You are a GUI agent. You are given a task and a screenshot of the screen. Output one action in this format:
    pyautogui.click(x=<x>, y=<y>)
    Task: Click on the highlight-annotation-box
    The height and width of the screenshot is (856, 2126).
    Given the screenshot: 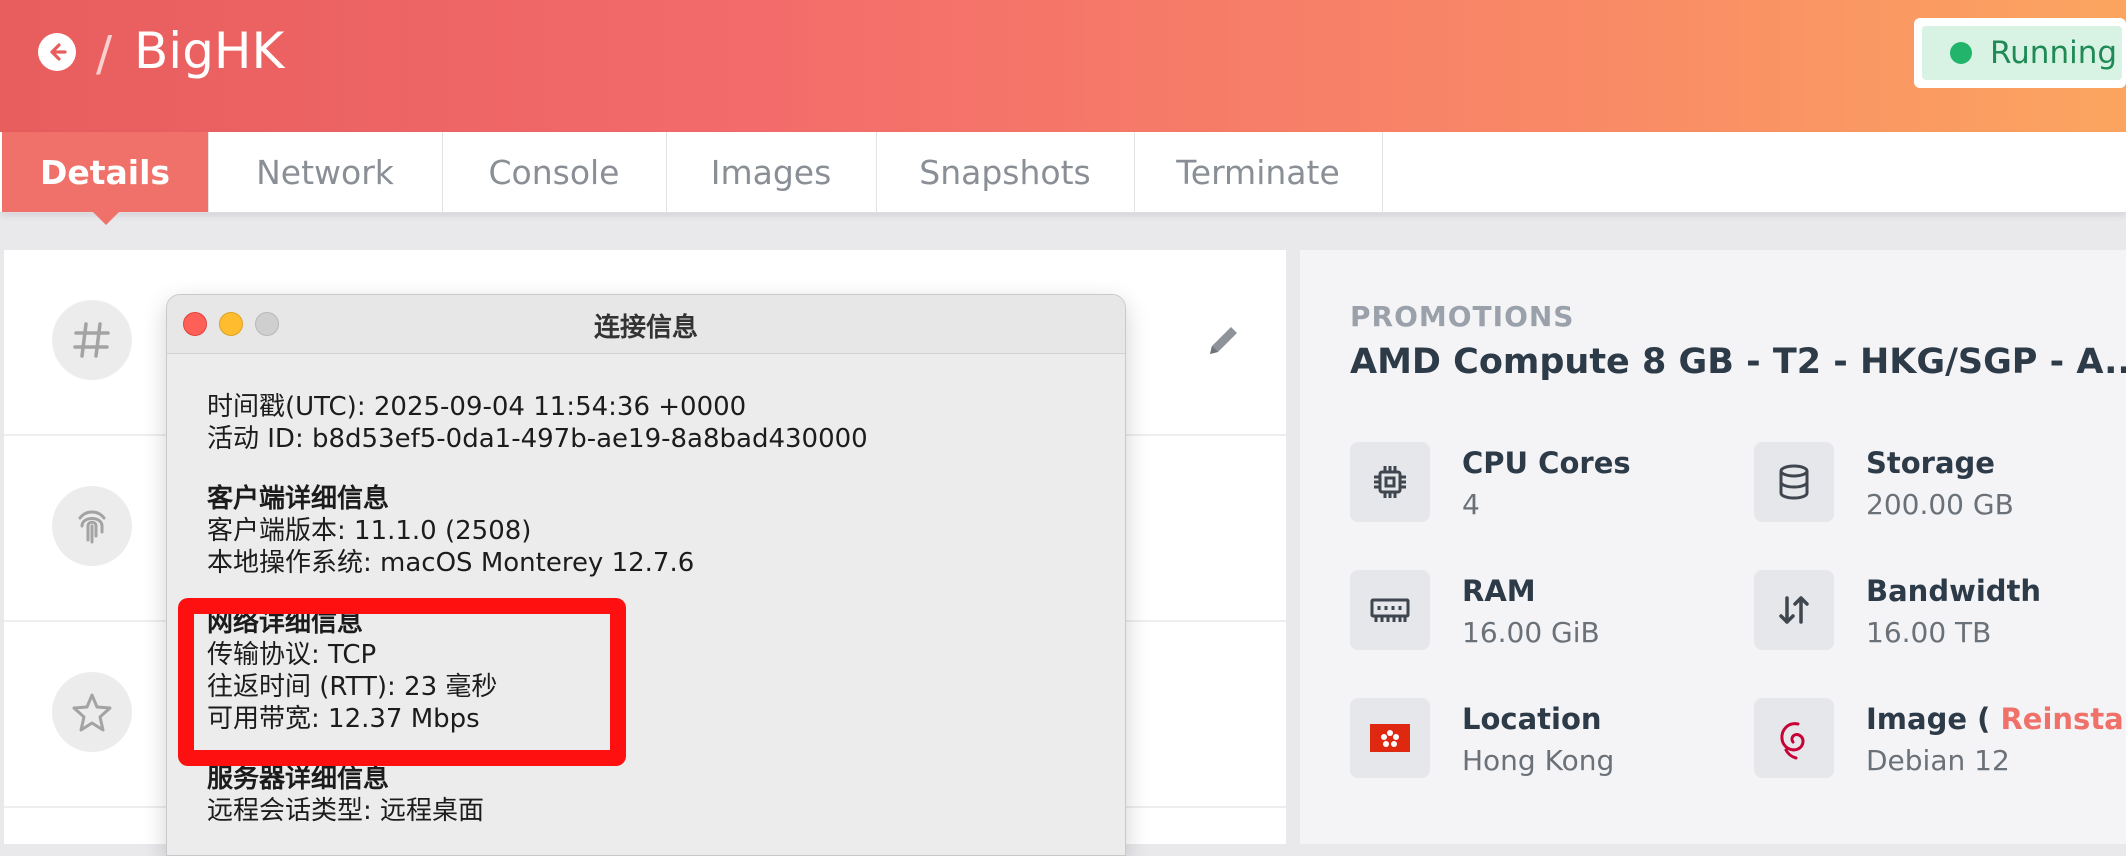 What is the action you would take?
    pyautogui.click(x=402, y=682)
    